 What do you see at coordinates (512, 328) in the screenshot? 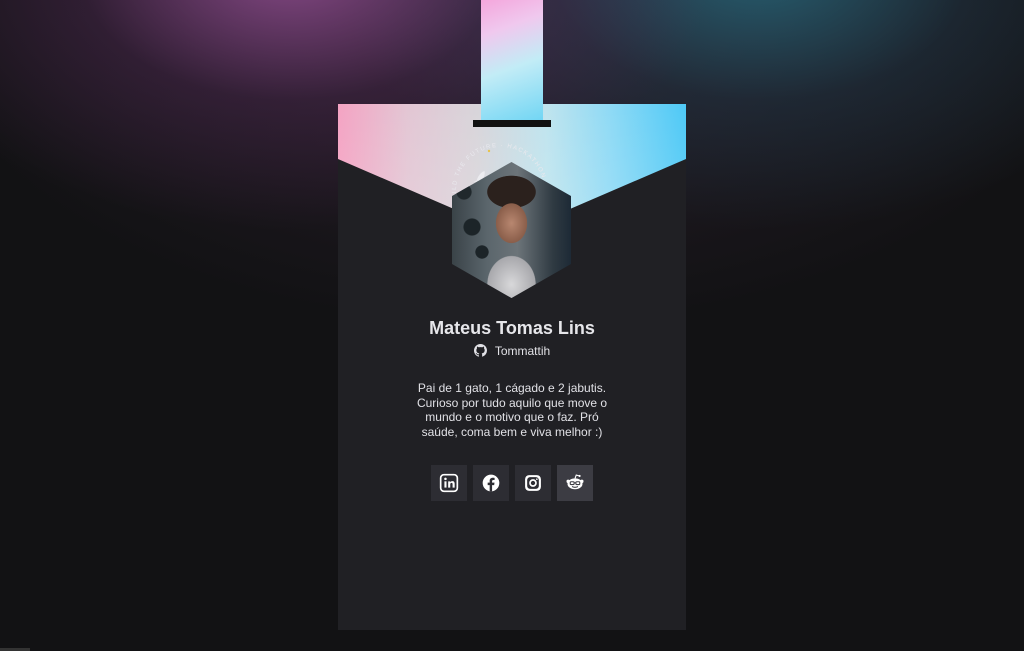
I see `profile-name: Mateus Tomas Lins` at bounding box center [512, 328].